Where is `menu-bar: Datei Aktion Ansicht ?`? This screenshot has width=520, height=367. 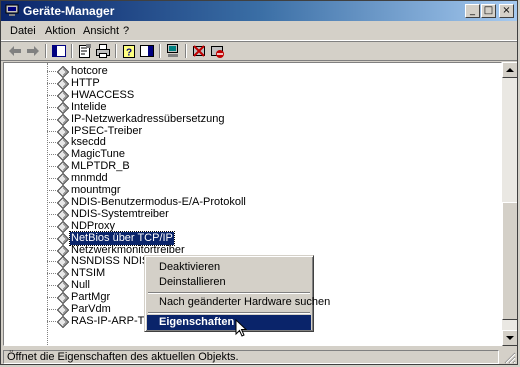
menu-bar: Datei Aktion Ansicht ? is located at coordinates (259, 31).